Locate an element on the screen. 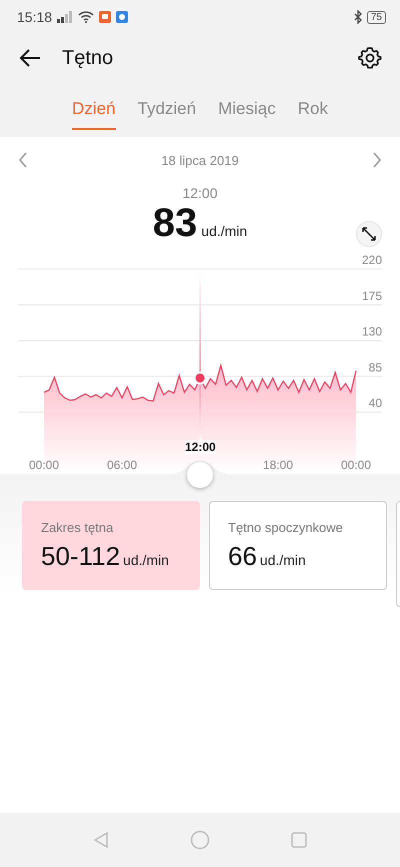 The width and height of the screenshot is (400, 867). wifi-icon is located at coordinates (86, 17).